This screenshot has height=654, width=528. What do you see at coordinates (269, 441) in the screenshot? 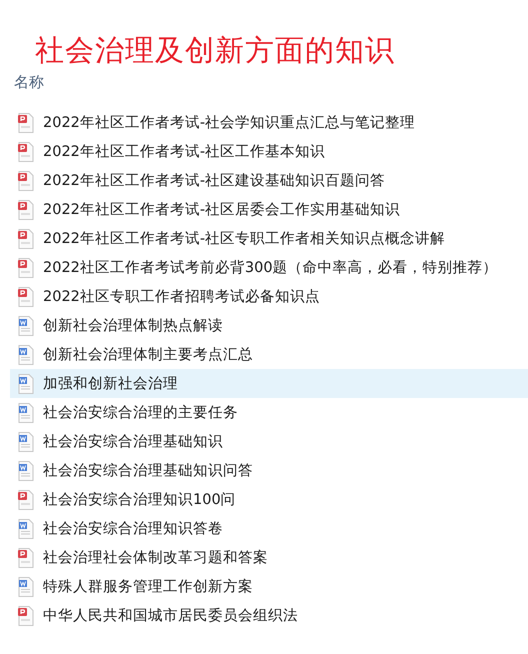
I see `file-row: 社会治安综合治理基础知识` at bounding box center [269, 441].